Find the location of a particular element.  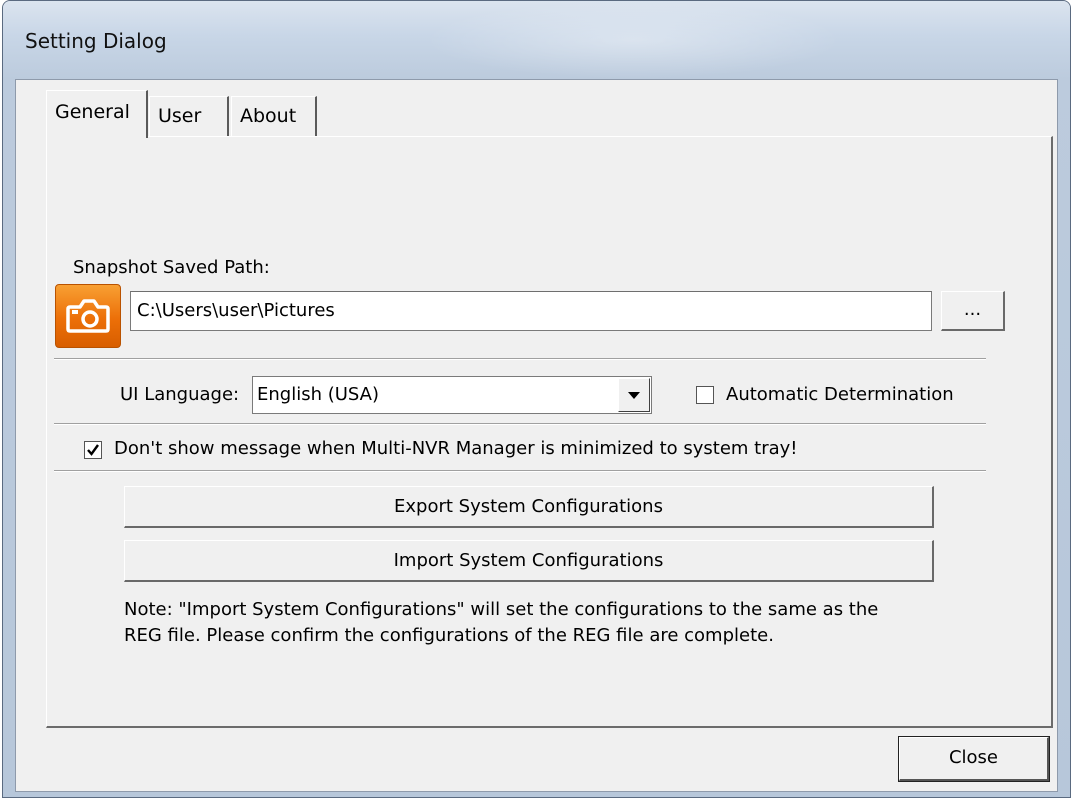

window-title: Setting Dialog is located at coordinates (96, 41).